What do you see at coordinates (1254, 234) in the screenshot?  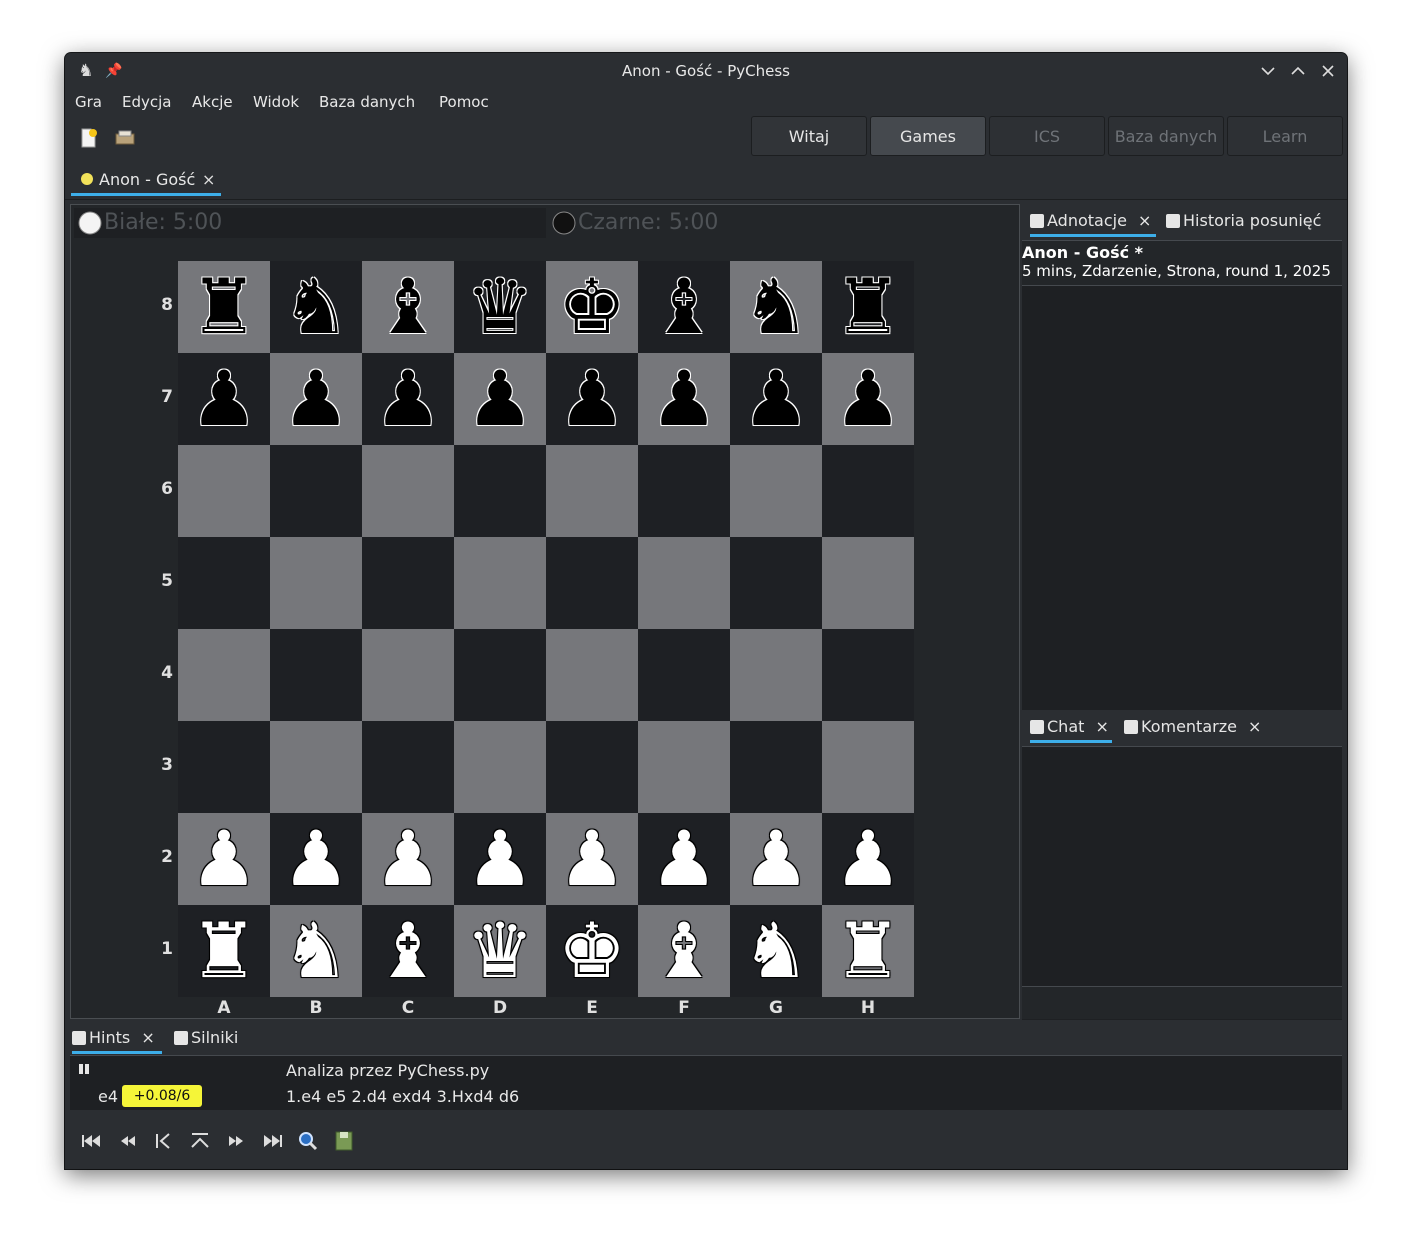 I see `tab-historia-posuniec: Historia posunięć ×` at bounding box center [1254, 234].